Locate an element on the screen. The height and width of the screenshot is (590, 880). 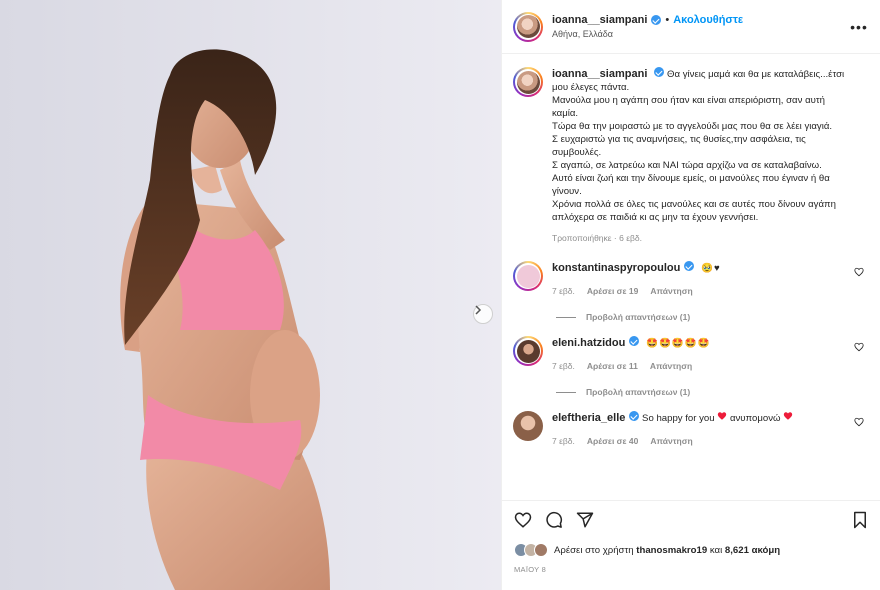
like-heart-icon is located at coordinates (523, 520).